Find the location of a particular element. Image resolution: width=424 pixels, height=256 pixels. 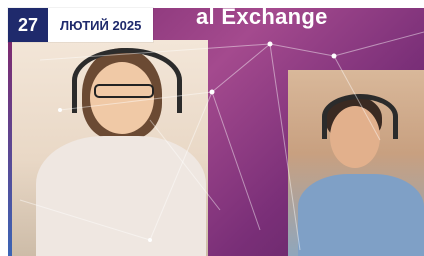

date-month-year: ЛЮТИЙ 2025 is located at coordinates (101, 25).